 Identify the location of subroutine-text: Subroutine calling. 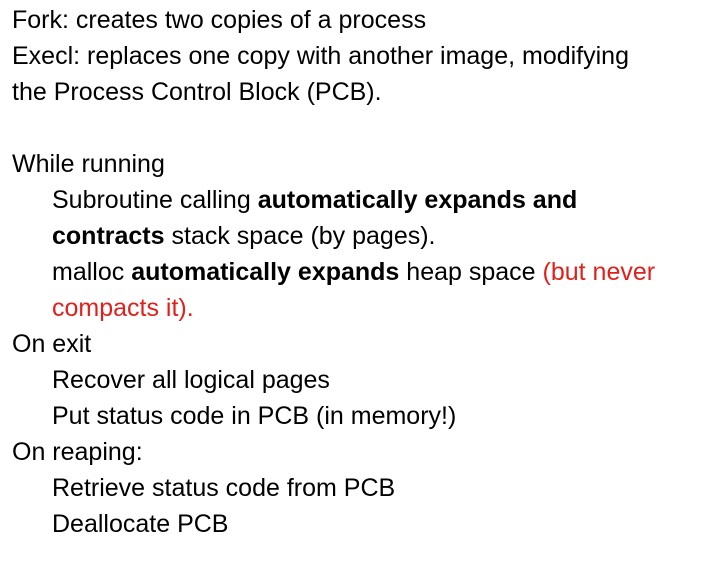
(155, 200).